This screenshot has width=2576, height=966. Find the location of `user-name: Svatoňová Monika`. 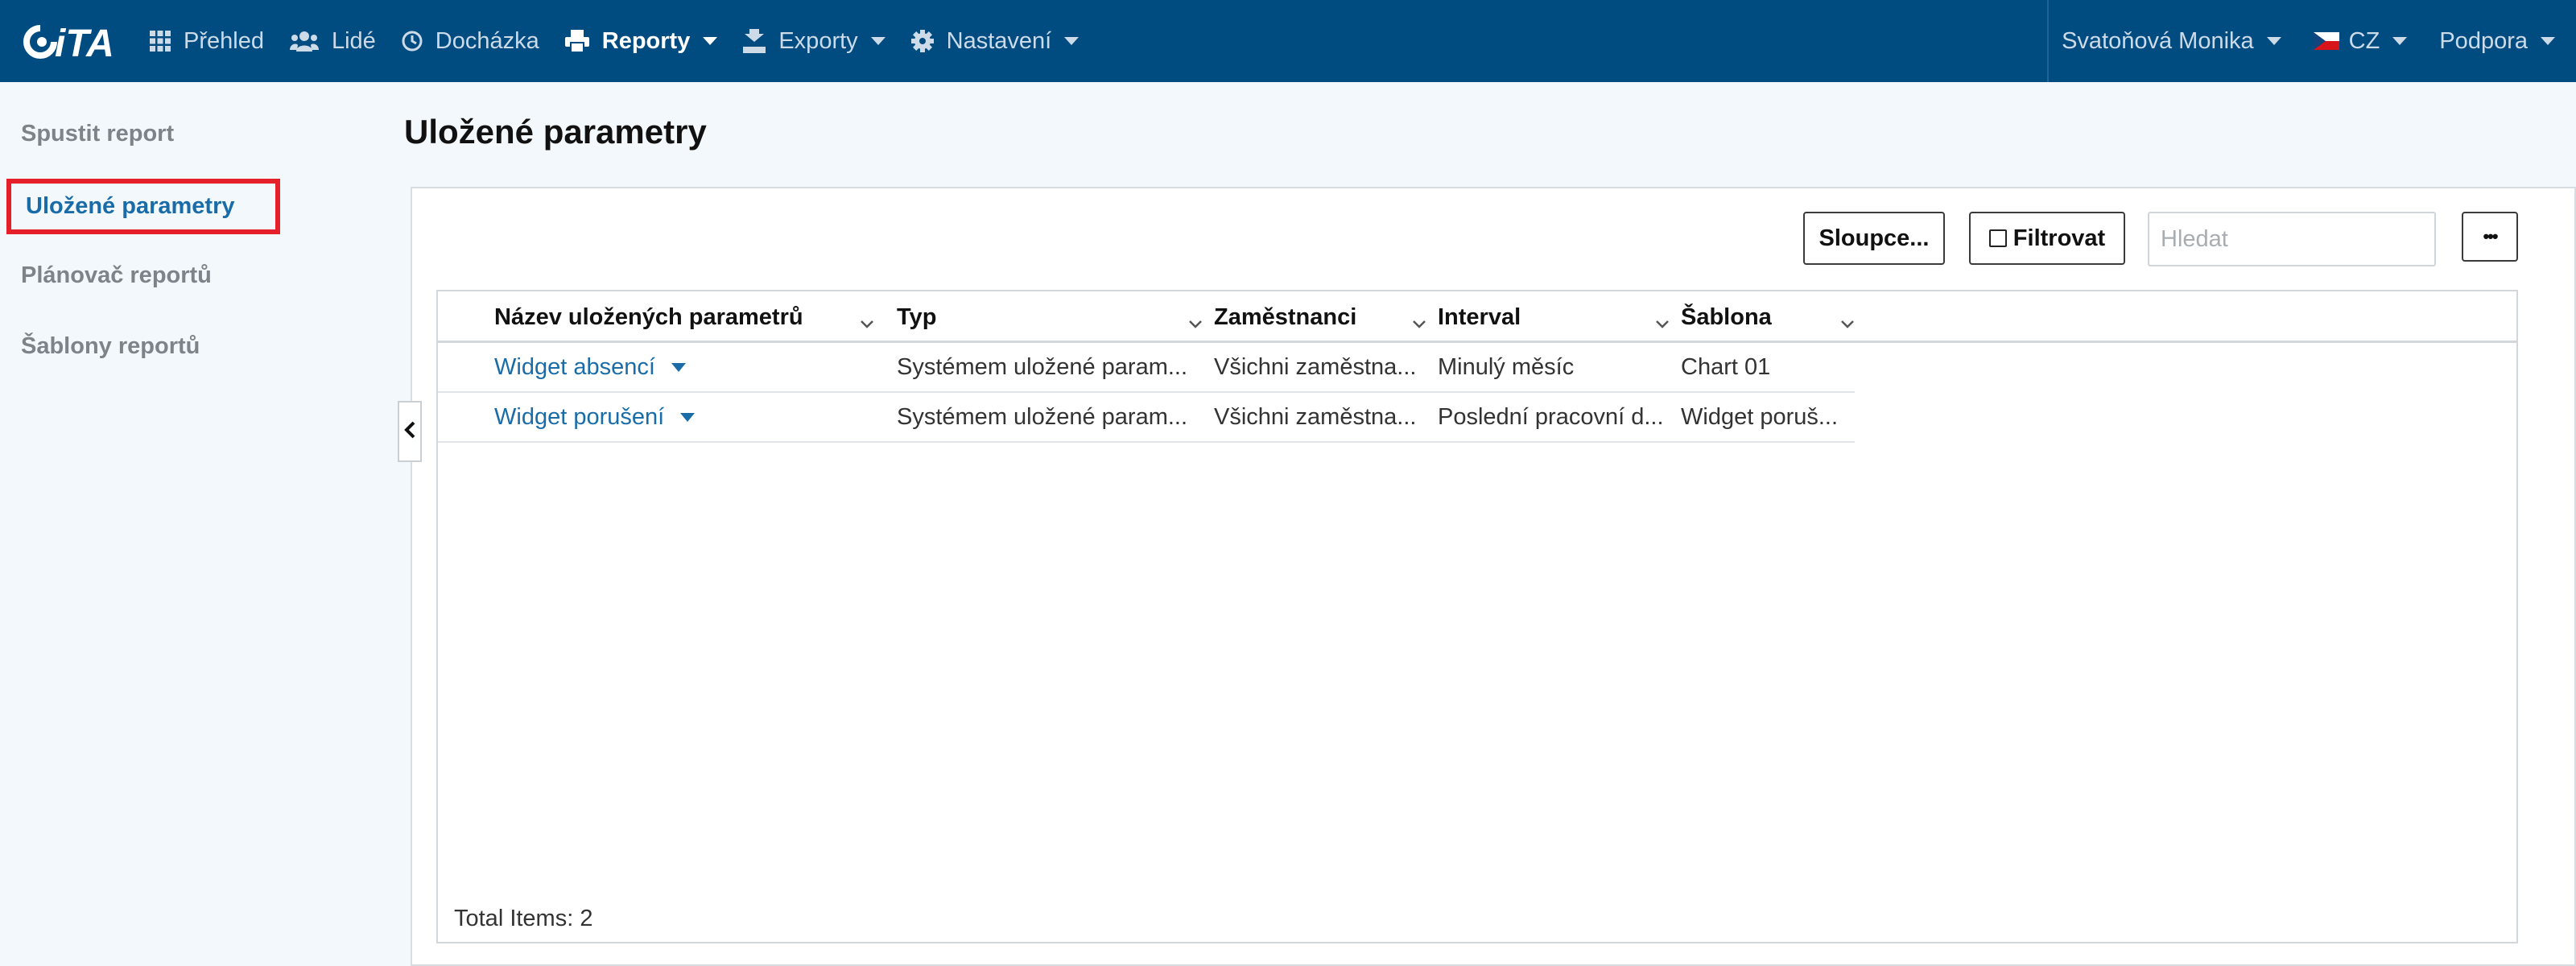

user-name: Svatoňová Monika is located at coordinates (2158, 40).